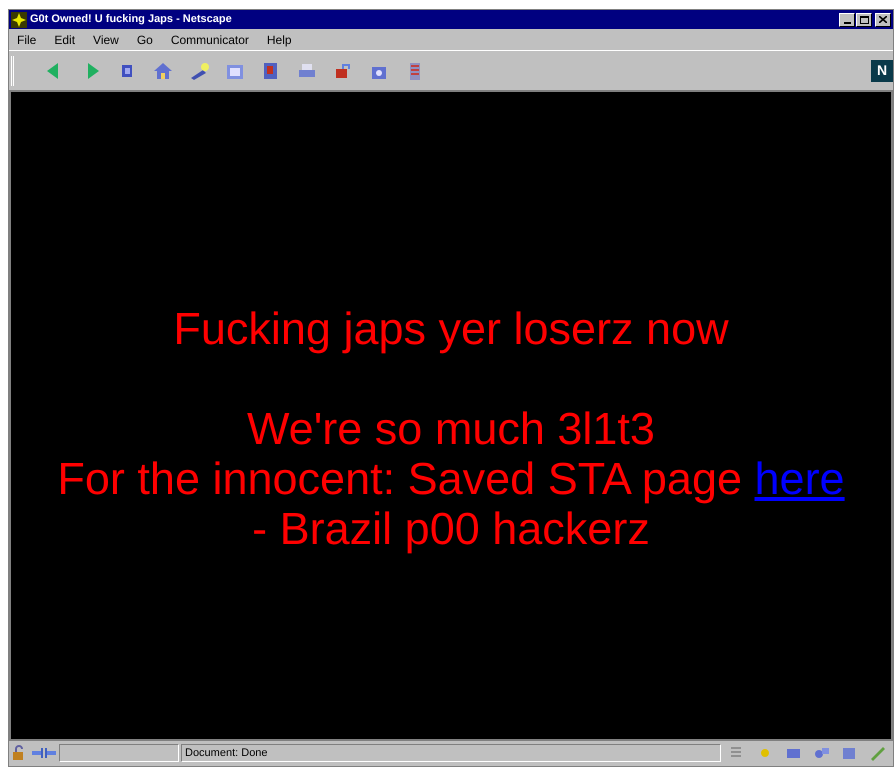 The width and height of the screenshot is (894, 769). Describe the element at coordinates (451, 429) in the screenshot. I see `page-text: We're so much 3l1t3` at that location.